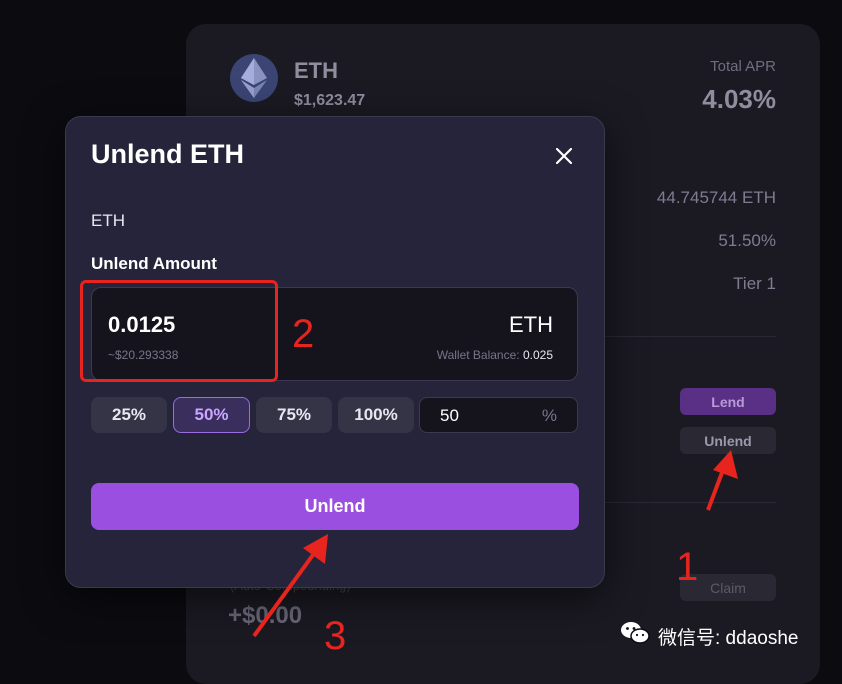 This screenshot has width=842, height=684. I want to click on pct-input-unit: %, so click(549, 415).